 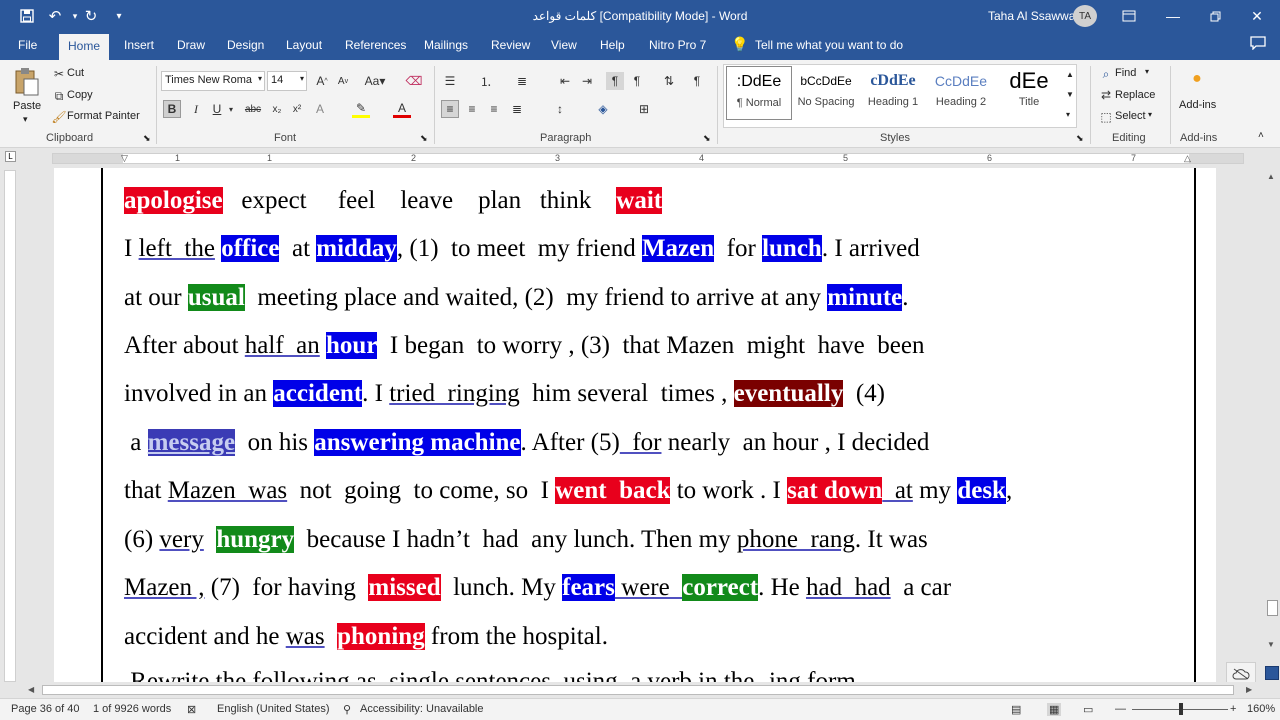 I want to click on cut-button: Cut, so click(x=75, y=73).